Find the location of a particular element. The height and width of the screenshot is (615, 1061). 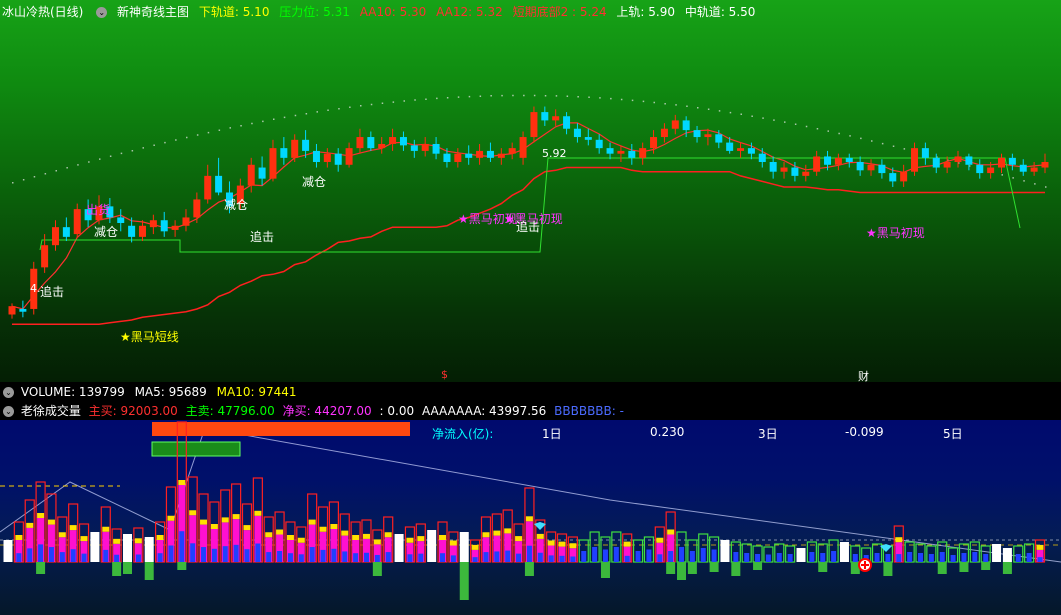

net-inflow-label: 净流入(亿): is located at coordinates (463, 434).